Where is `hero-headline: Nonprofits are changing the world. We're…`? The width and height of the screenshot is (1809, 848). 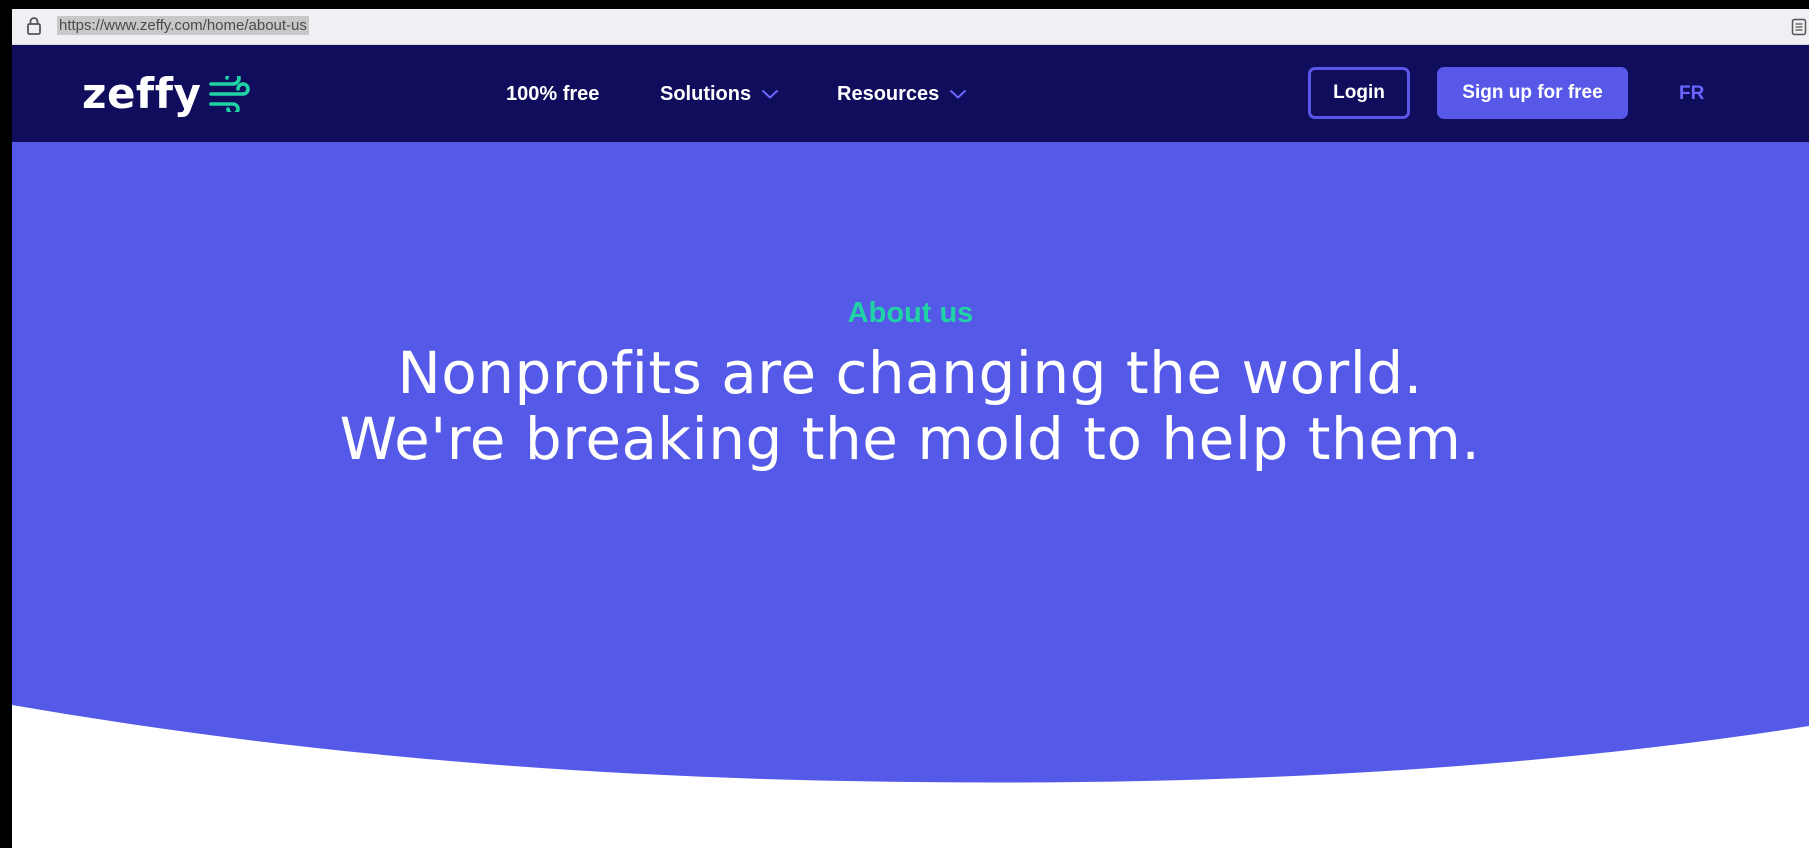 hero-headline: Nonprofits are changing the world. We're… is located at coordinates (910, 406).